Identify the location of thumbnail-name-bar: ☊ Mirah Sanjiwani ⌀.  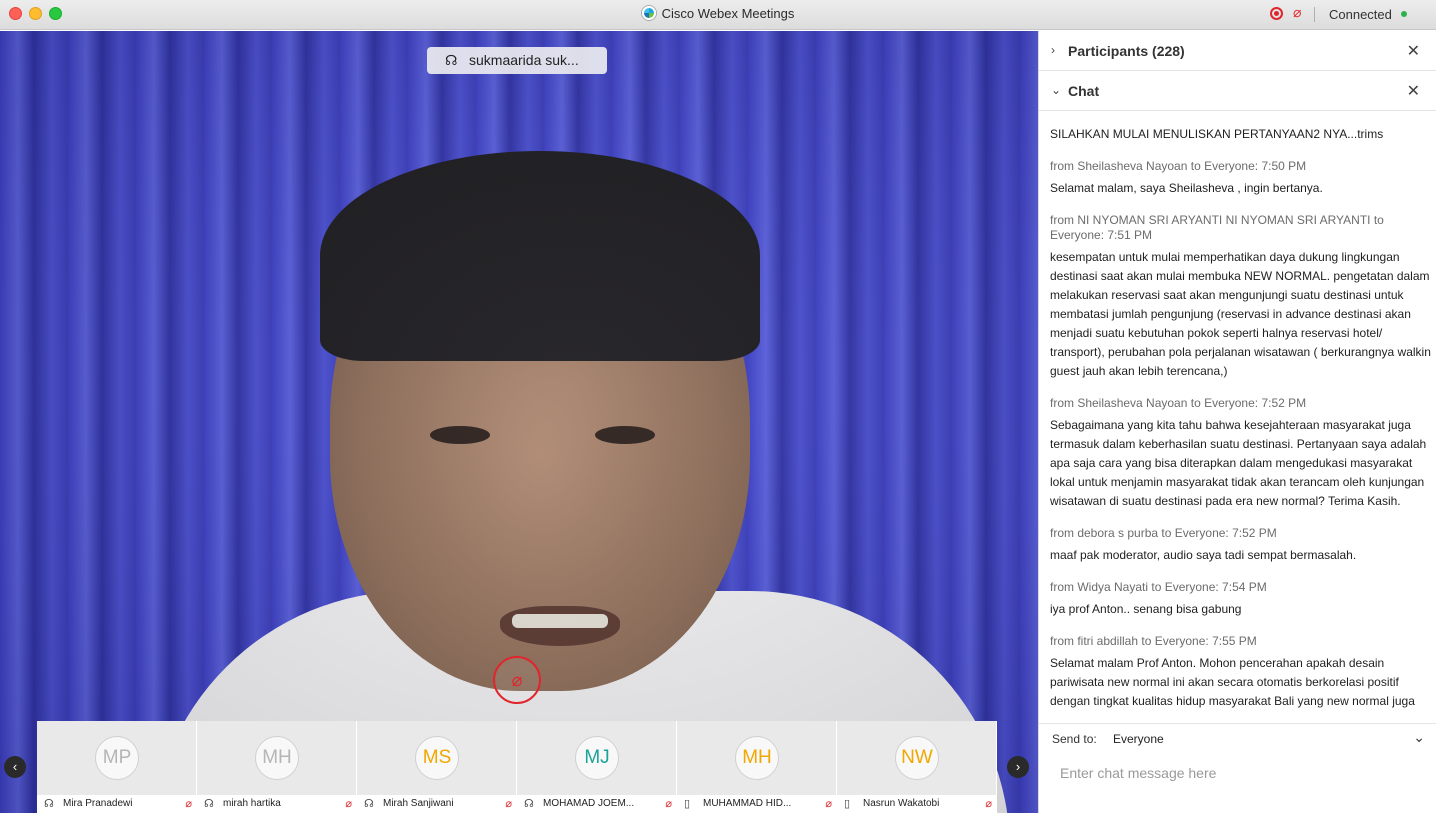
(437, 804).